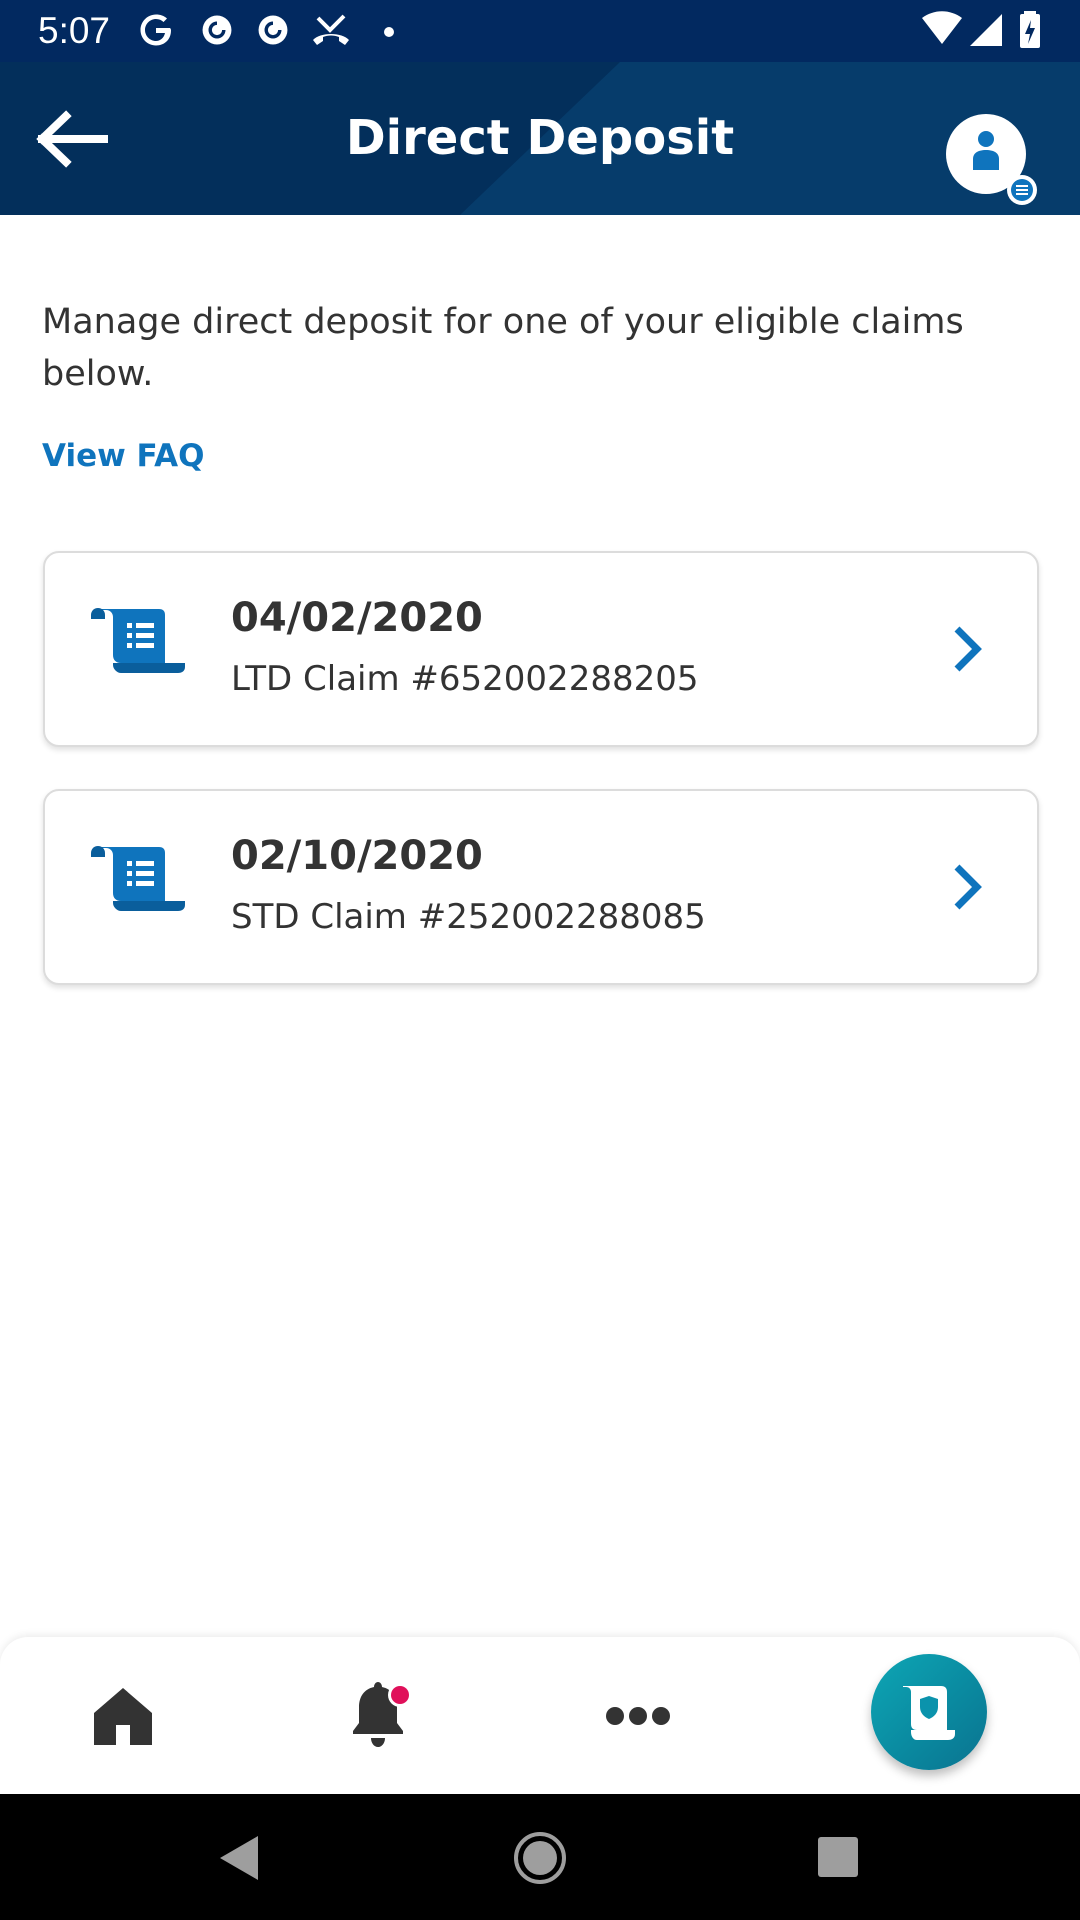 This screenshot has width=1080, height=1920. Describe the element at coordinates (123, 456) in the screenshot. I see `view-faq-link: View FAQ` at that location.